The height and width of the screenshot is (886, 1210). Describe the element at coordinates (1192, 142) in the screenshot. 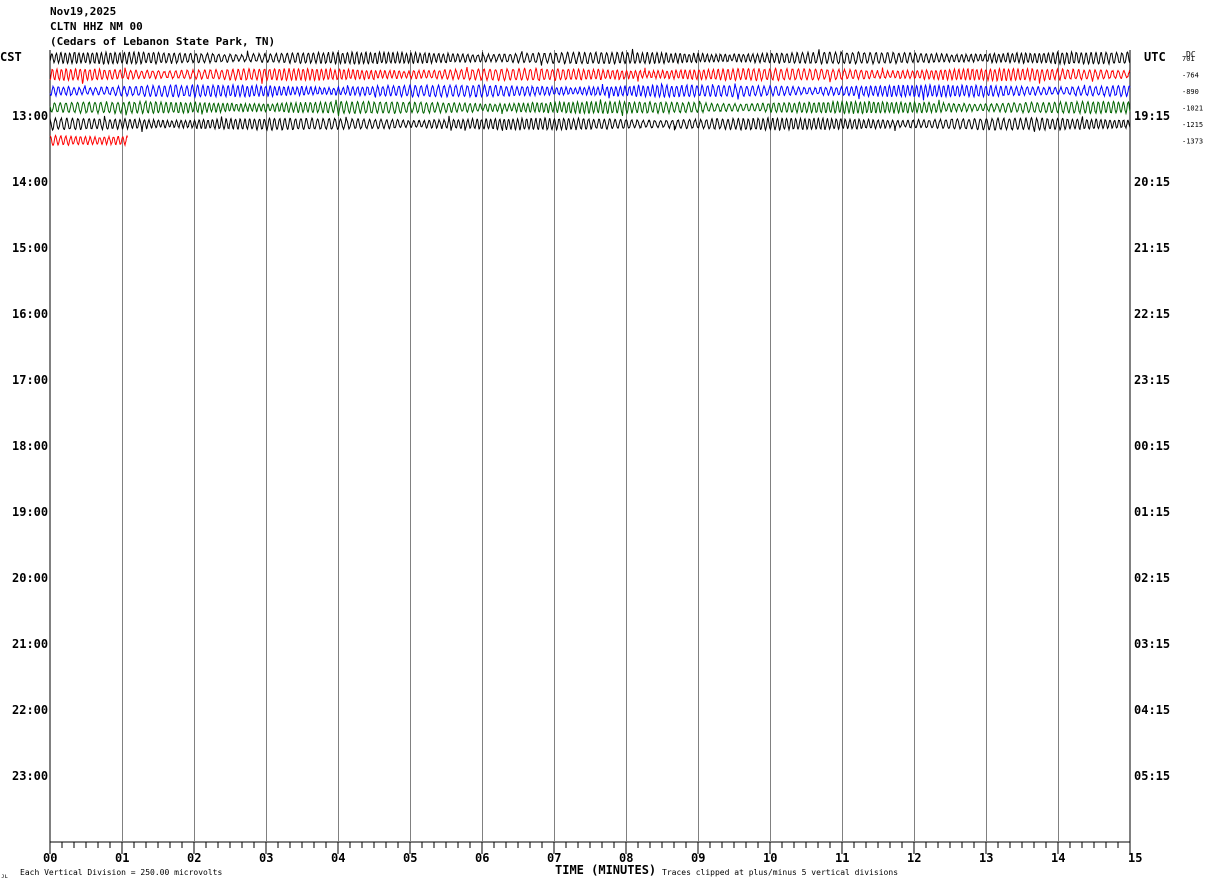

I see `dc-offset-label: -1373` at that location.